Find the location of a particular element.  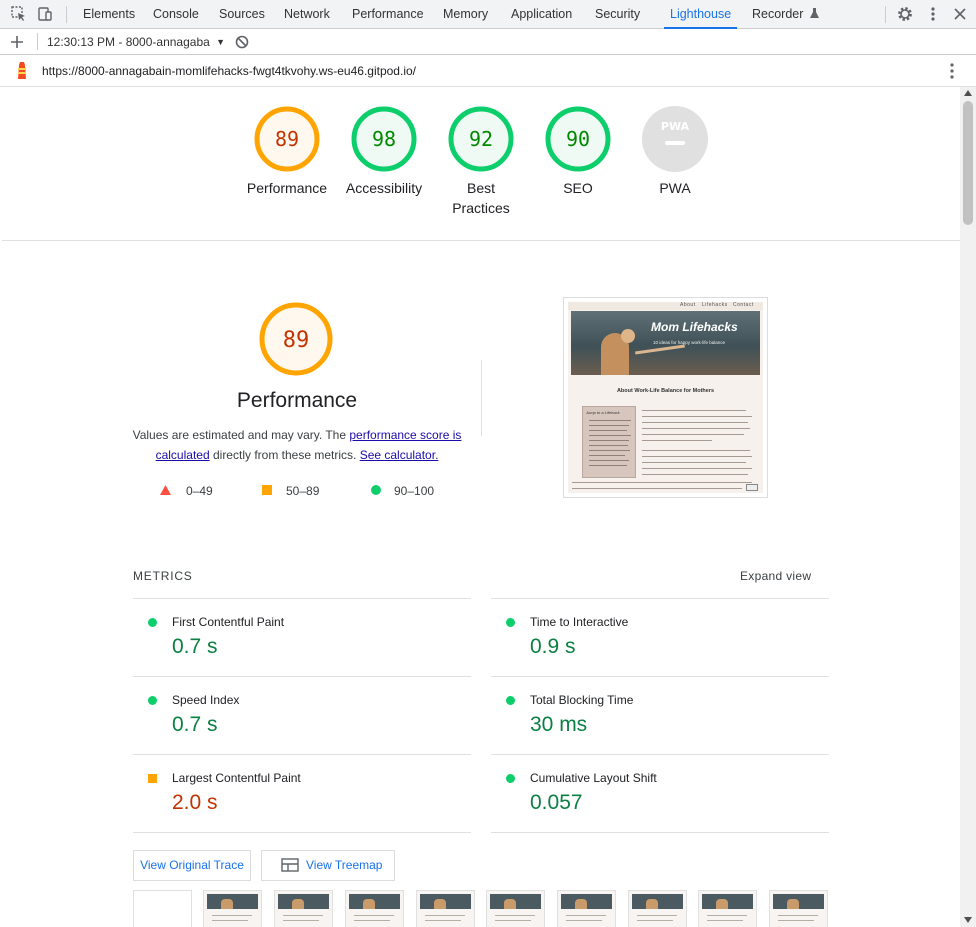

more-options-kebab-icon is located at coordinates (933, 14).